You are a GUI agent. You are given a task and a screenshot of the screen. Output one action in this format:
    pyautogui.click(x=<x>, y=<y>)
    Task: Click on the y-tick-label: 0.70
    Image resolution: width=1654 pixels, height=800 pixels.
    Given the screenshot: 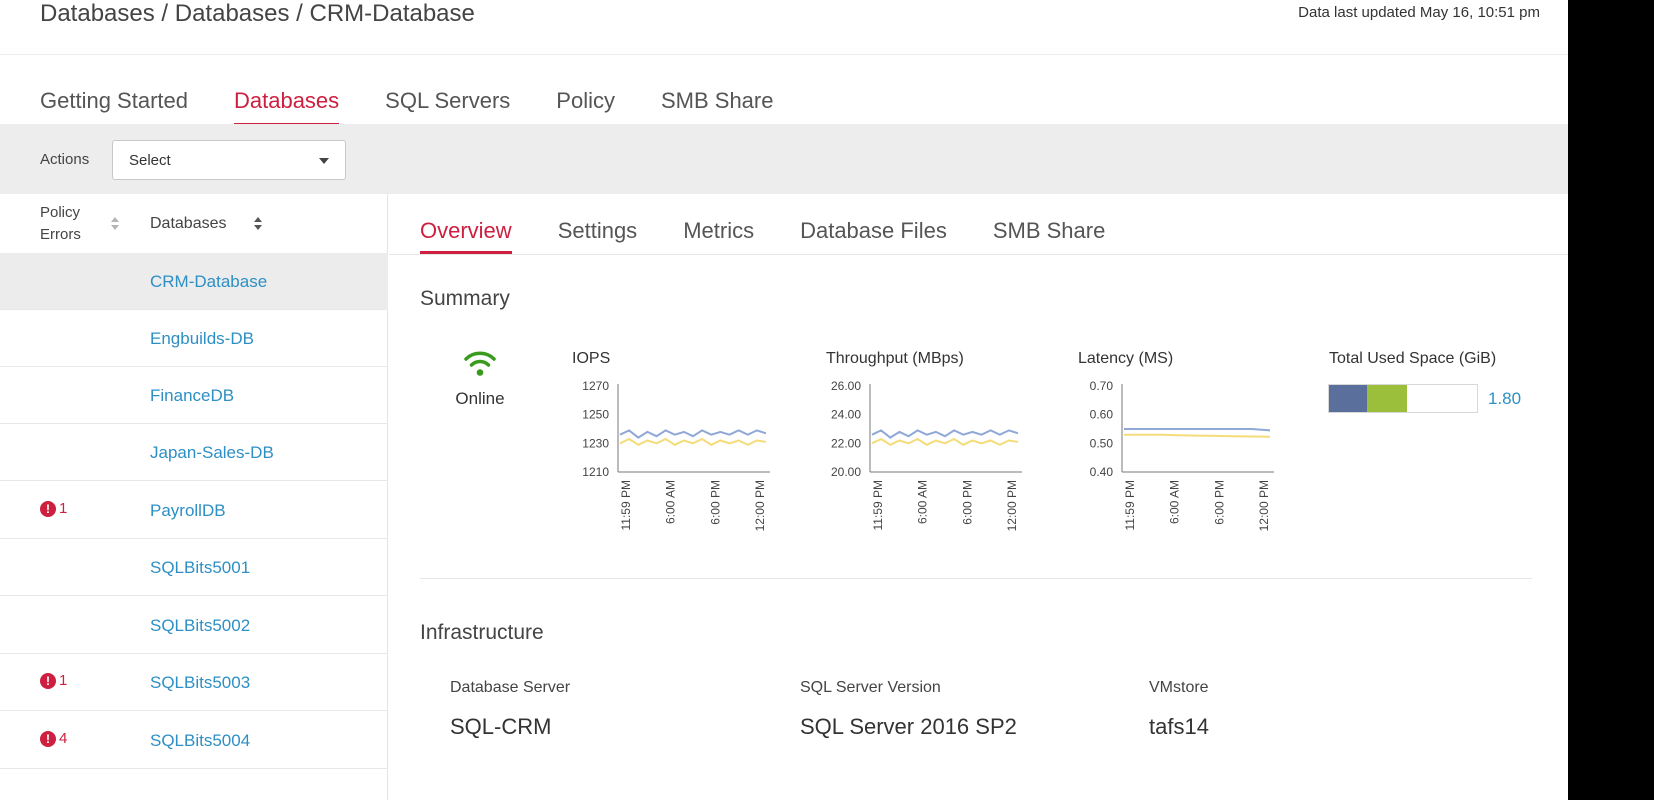 What is the action you would take?
    pyautogui.click(x=1102, y=386)
    